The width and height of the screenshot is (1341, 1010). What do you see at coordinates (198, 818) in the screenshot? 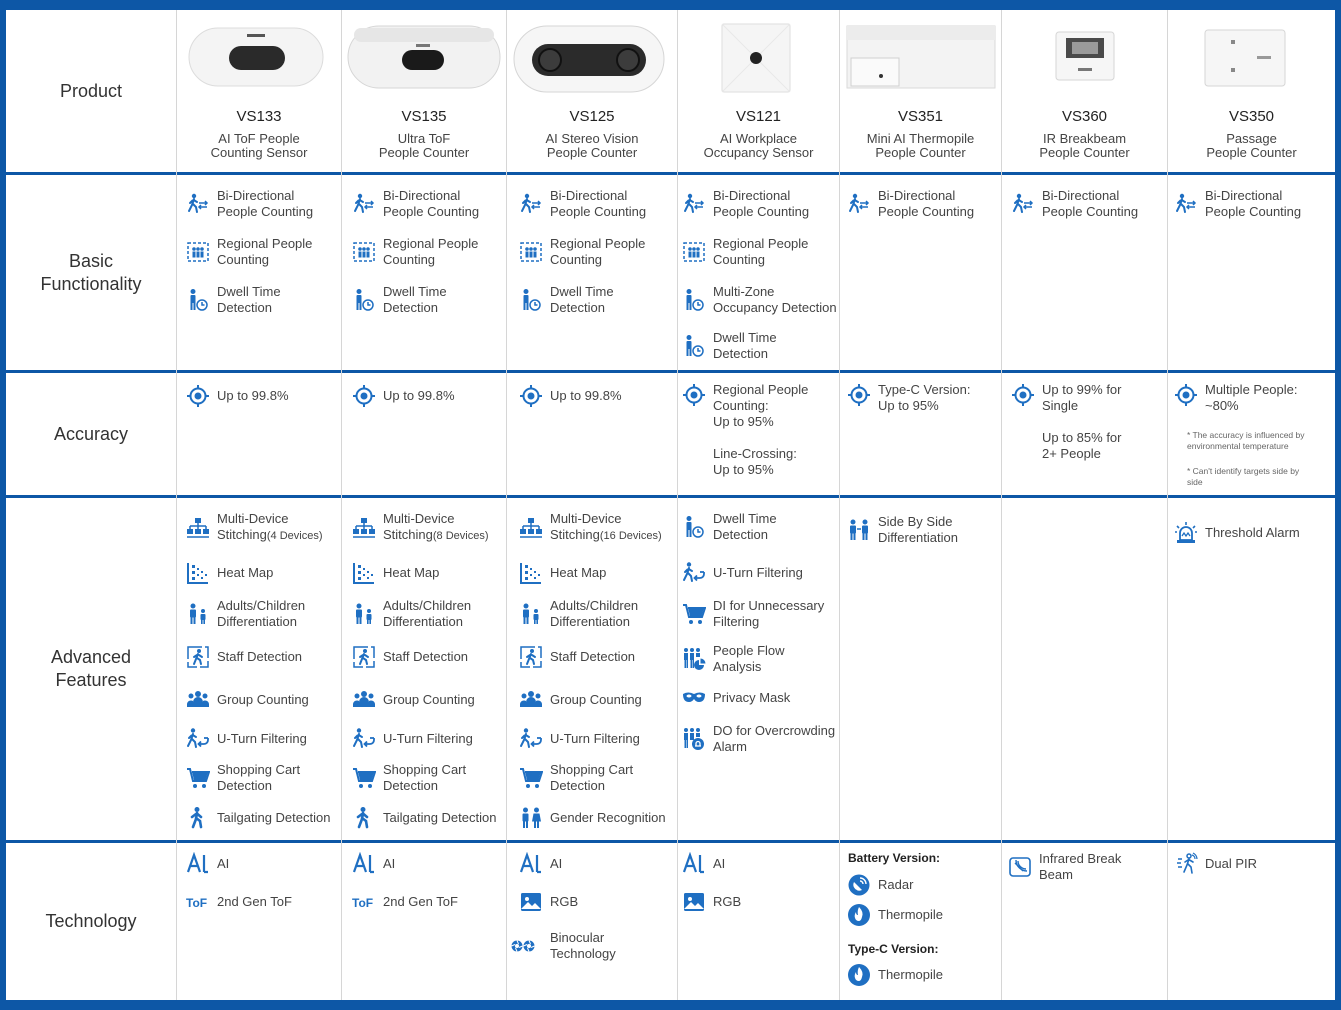
I see `tailgating-icon` at bounding box center [198, 818].